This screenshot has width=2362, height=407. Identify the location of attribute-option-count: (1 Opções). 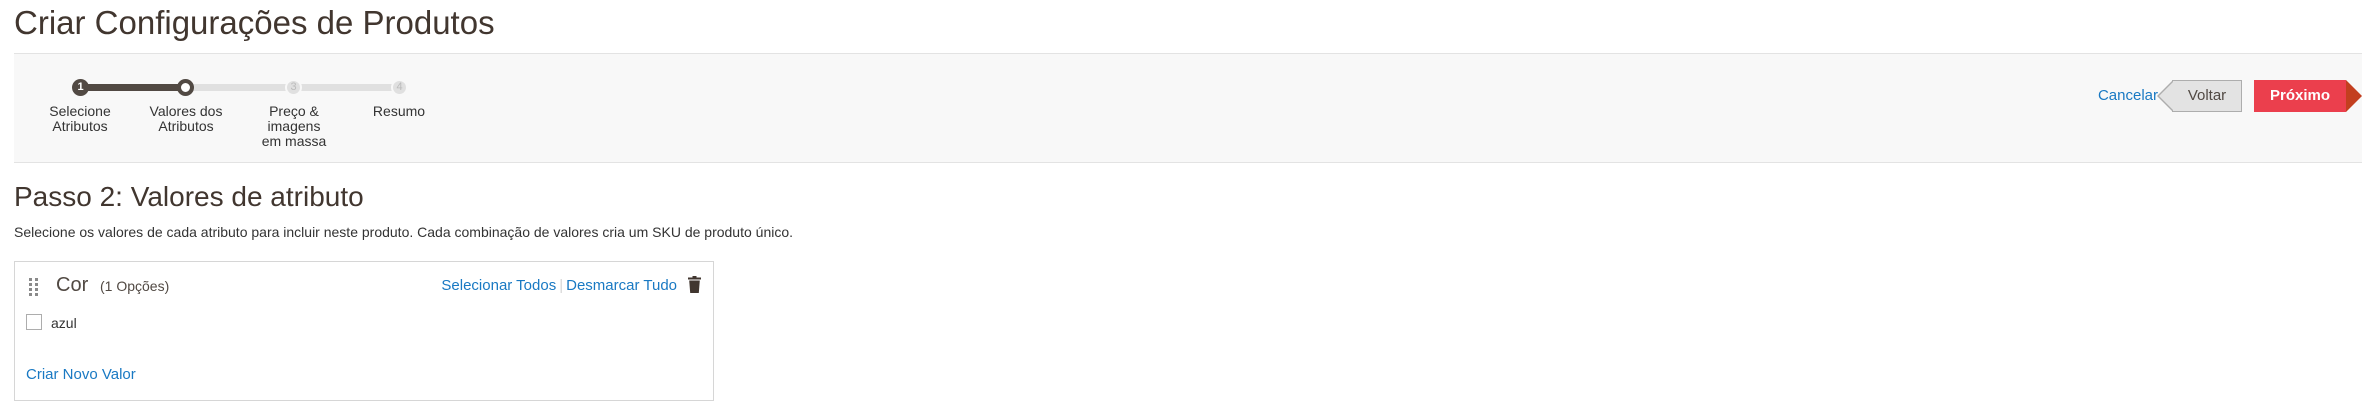
(135, 286).